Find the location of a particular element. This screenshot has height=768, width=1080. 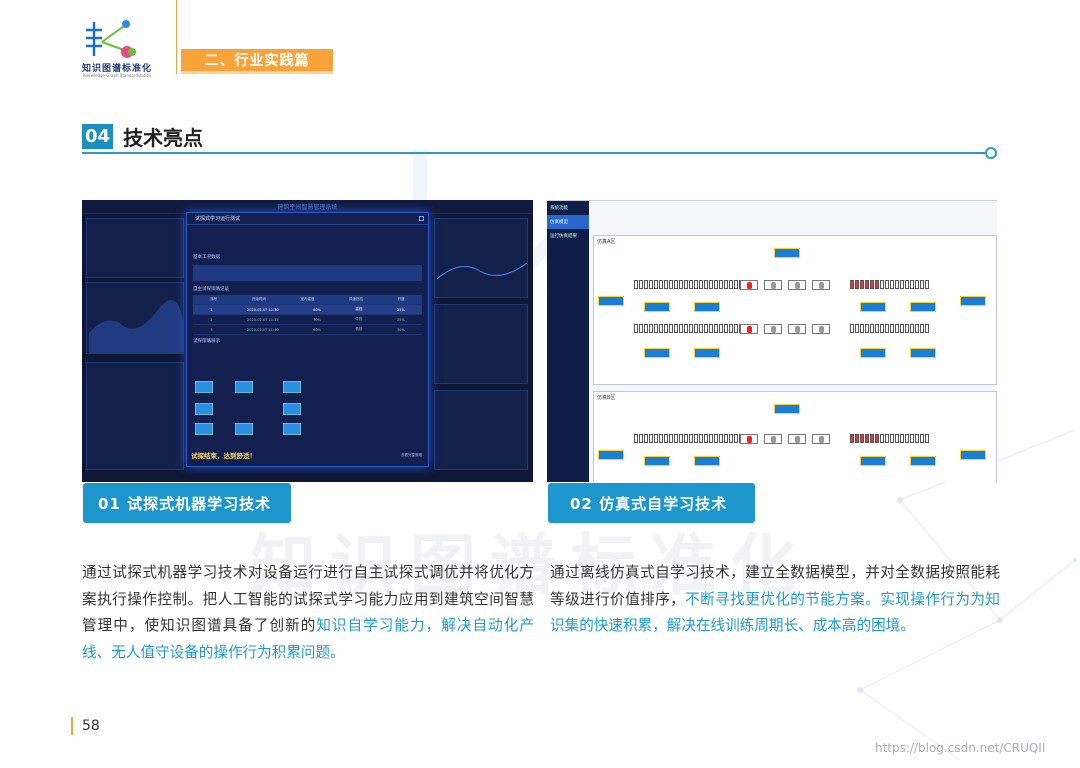

heading-number: 04 is located at coordinates (98, 136).